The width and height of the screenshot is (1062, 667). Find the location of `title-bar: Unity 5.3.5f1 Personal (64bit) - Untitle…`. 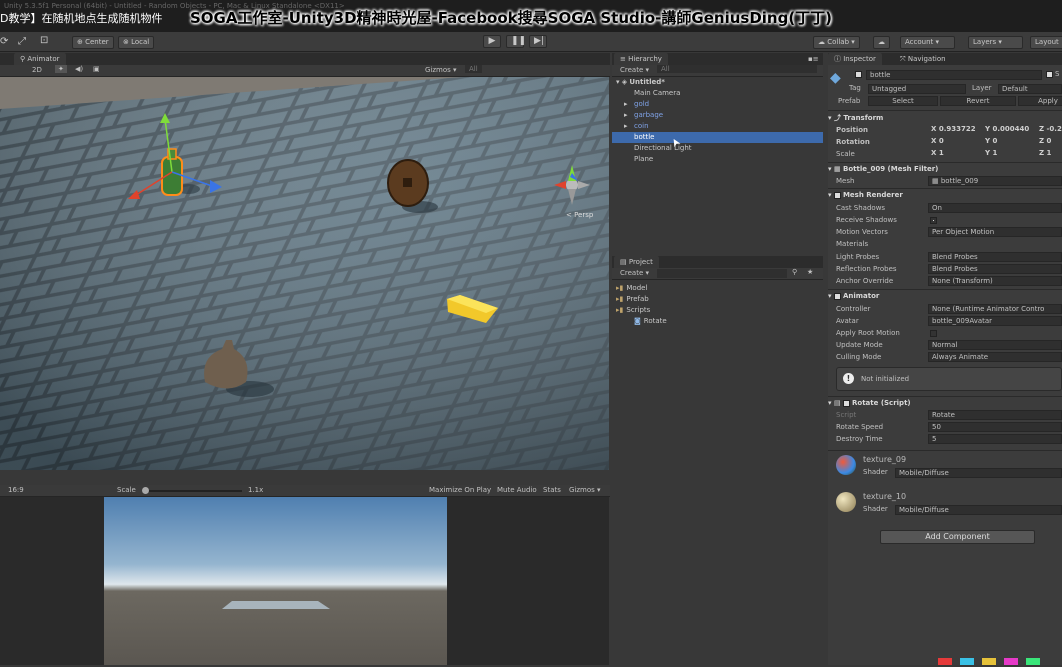

title-bar: Unity 5.3.5f1 Personal (64bit) - Untitle… is located at coordinates (531, 16).